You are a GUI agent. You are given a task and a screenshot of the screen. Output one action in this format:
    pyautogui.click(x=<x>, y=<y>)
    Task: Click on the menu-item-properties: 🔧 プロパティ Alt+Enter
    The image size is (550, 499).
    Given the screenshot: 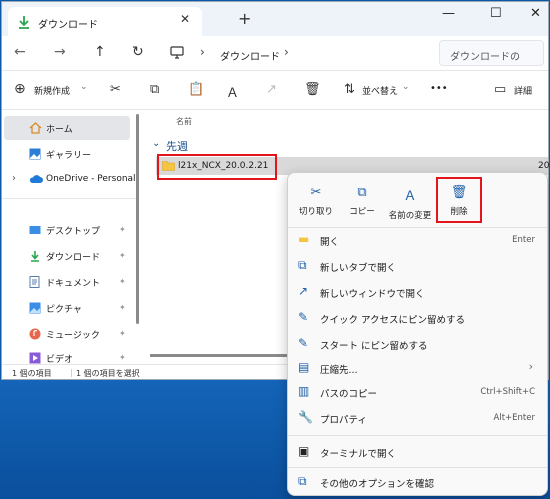 What is the action you would take?
    pyautogui.click(x=417, y=418)
    